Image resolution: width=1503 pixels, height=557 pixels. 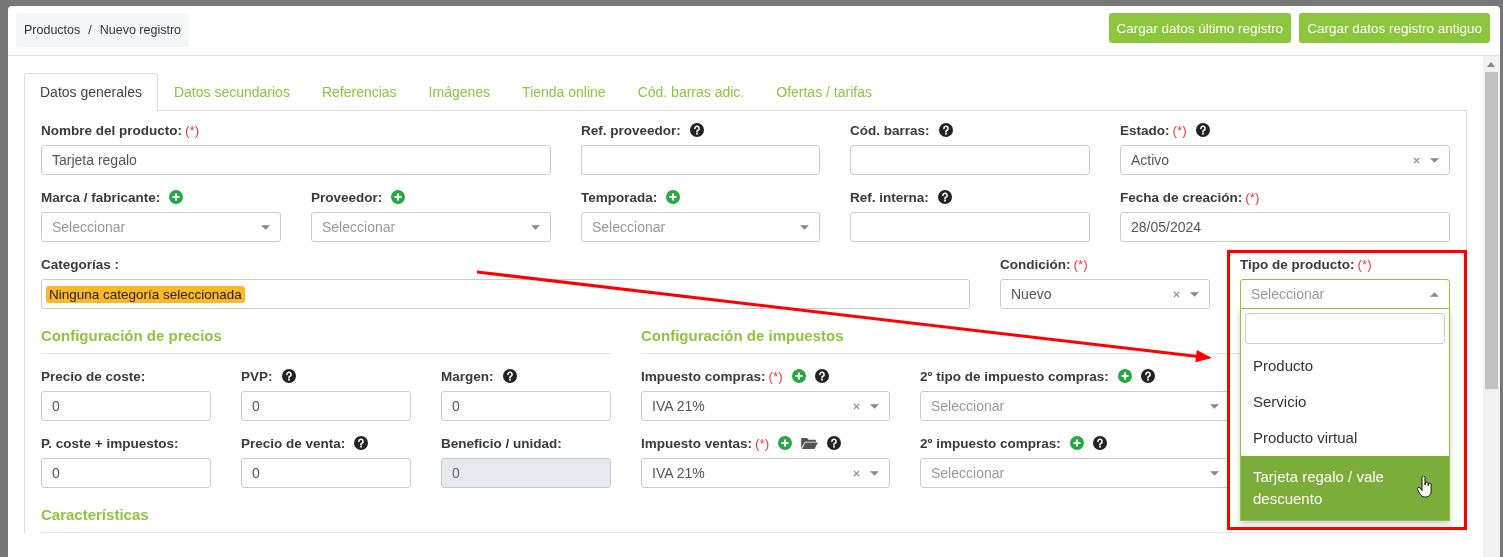 What do you see at coordinates (619, 197) in the screenshot?
I see `field-label: Temporada:` at bounding box center [619, 197].